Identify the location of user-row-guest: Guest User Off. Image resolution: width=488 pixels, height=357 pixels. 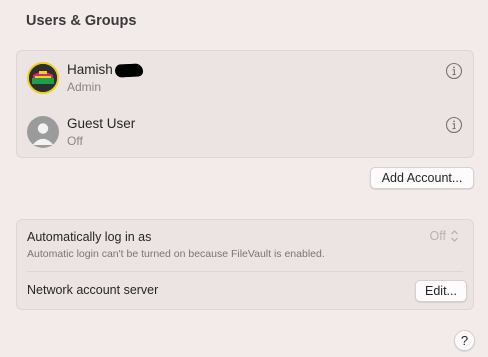
(245, 132).